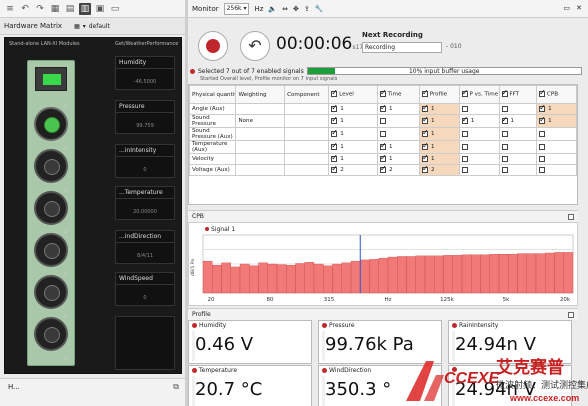  What do you see at coordinates (353, 94) in the screenshot?
I see `table-header-cell: Level` at bounding box center [353, 94].